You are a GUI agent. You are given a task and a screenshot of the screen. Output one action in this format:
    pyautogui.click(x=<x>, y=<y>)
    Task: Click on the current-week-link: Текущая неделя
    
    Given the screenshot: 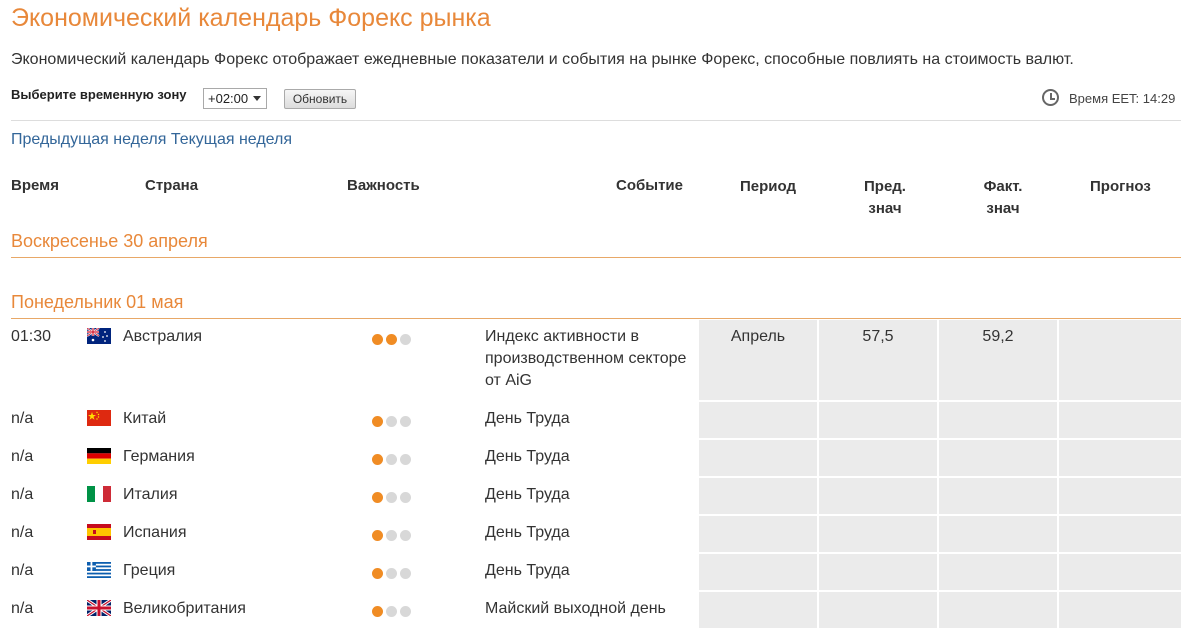 What is the action you would take?
    pyautogui.click(x=231, y=139)
    